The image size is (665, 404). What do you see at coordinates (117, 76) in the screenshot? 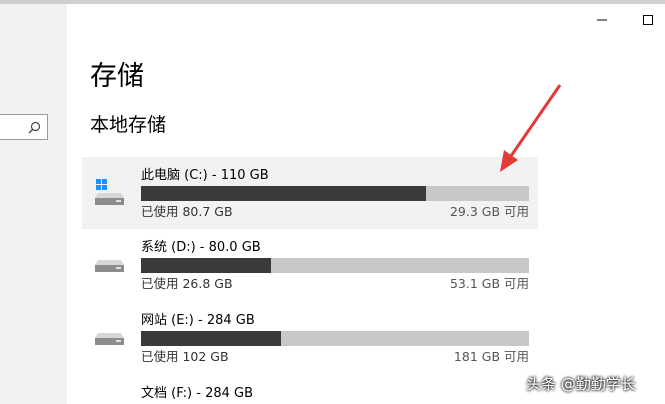
I see `page-title: 存储` at bounding box center [117, 76].